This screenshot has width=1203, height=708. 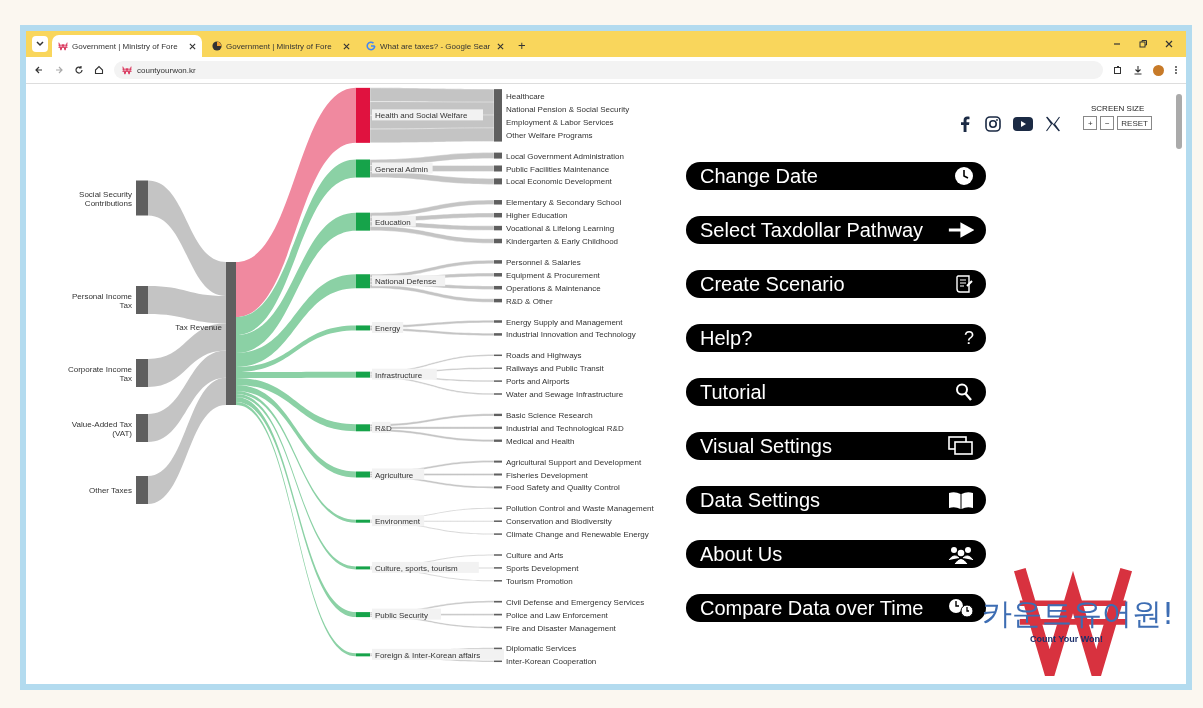 What do you see at coordinates (1143, 44) in the screenshot?
I see `restore-icon` at bounding box center [1143, 44].